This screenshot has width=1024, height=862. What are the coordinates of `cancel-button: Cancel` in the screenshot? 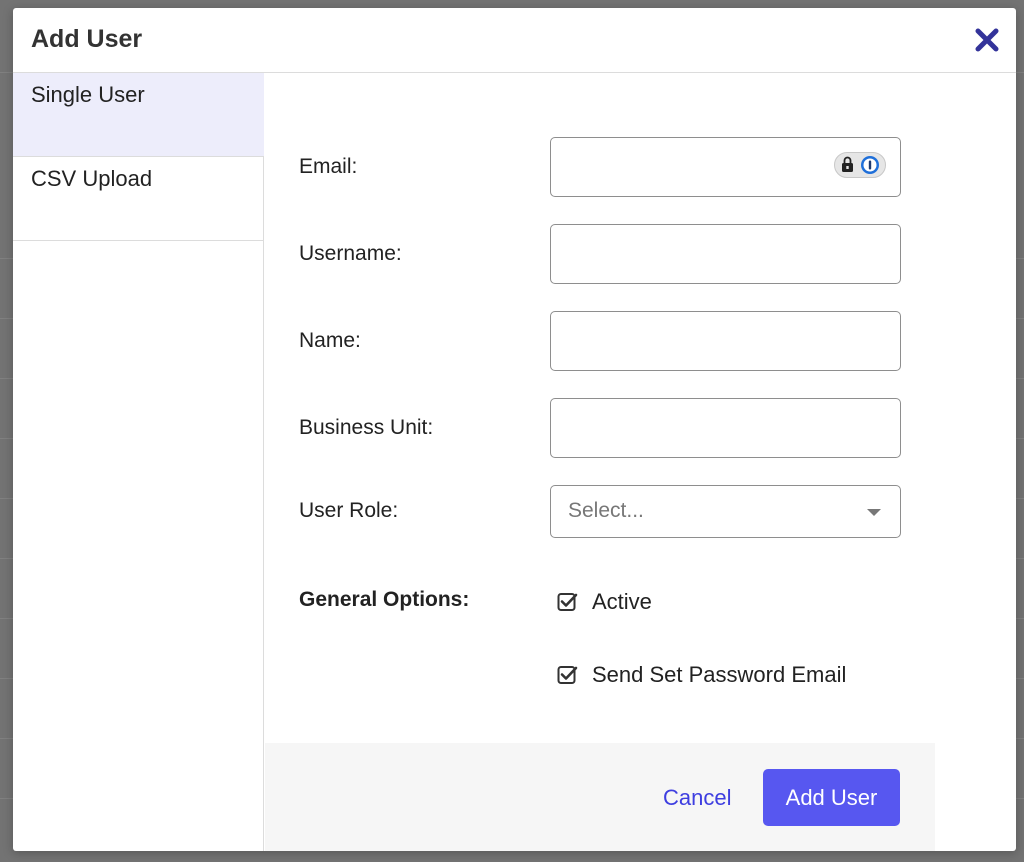 It's located at (697, 798).